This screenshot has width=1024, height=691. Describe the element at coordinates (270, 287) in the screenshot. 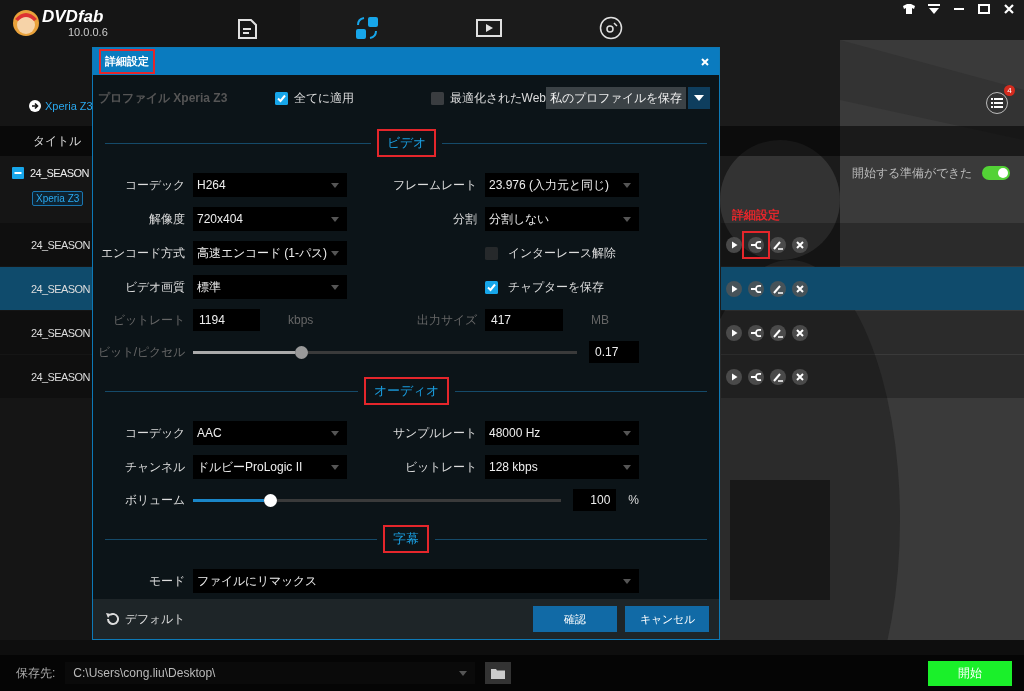

I see `dropdown: 標準` at that location.